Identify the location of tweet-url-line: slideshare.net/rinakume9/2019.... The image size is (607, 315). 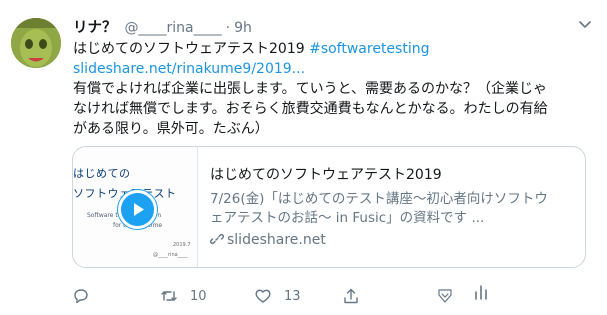
(189, 69).